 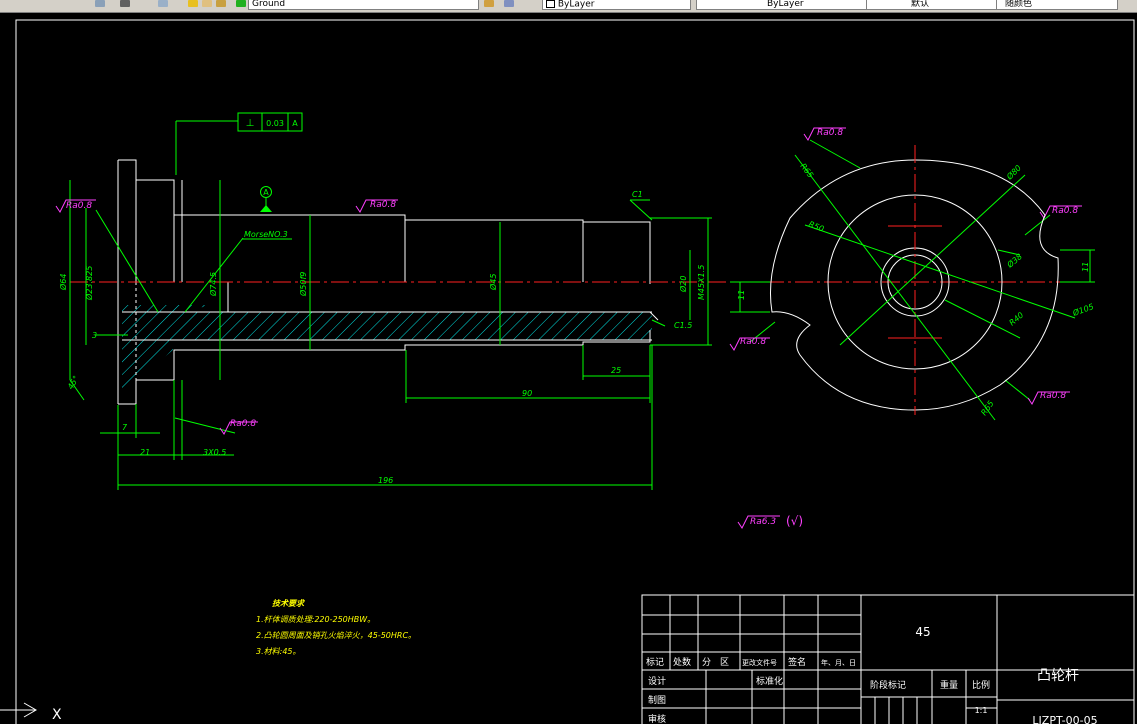 I want to click on roughness-label-4: Ra0.8, so click(x=830, y=133).